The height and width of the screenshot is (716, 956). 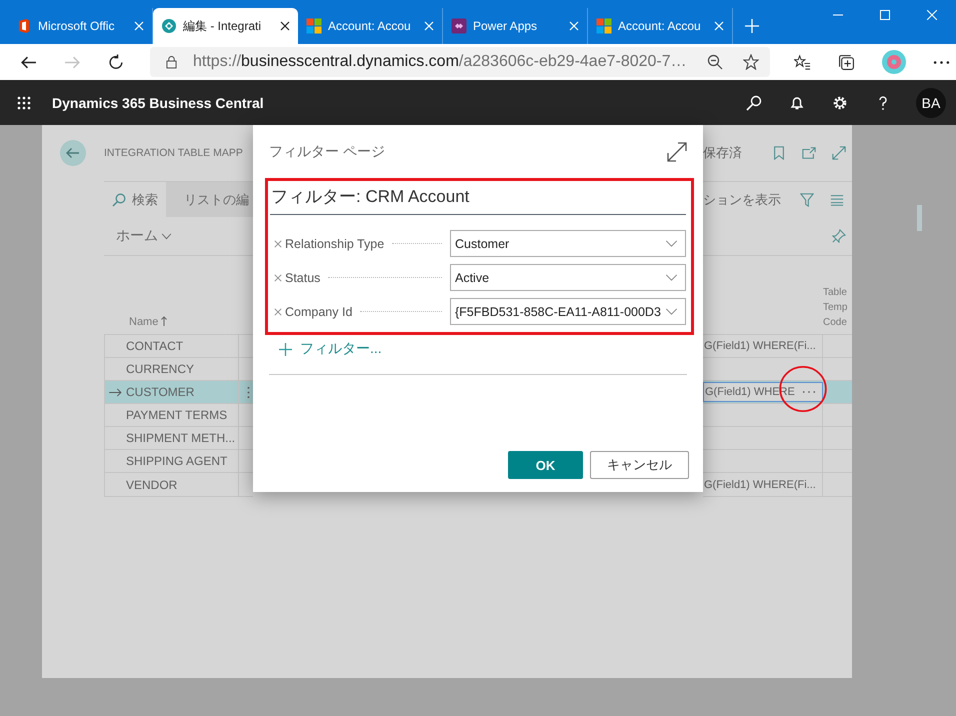 I want to click on search-button: 検索, so click(x=135, y=199).